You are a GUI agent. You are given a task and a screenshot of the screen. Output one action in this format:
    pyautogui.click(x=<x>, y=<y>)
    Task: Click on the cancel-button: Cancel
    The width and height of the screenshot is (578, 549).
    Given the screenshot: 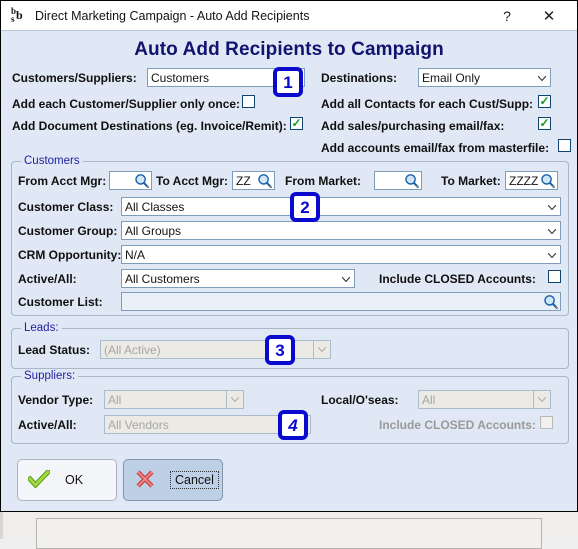 What is the action you would take?
    pyautogui.click(x=173, y=480)
    